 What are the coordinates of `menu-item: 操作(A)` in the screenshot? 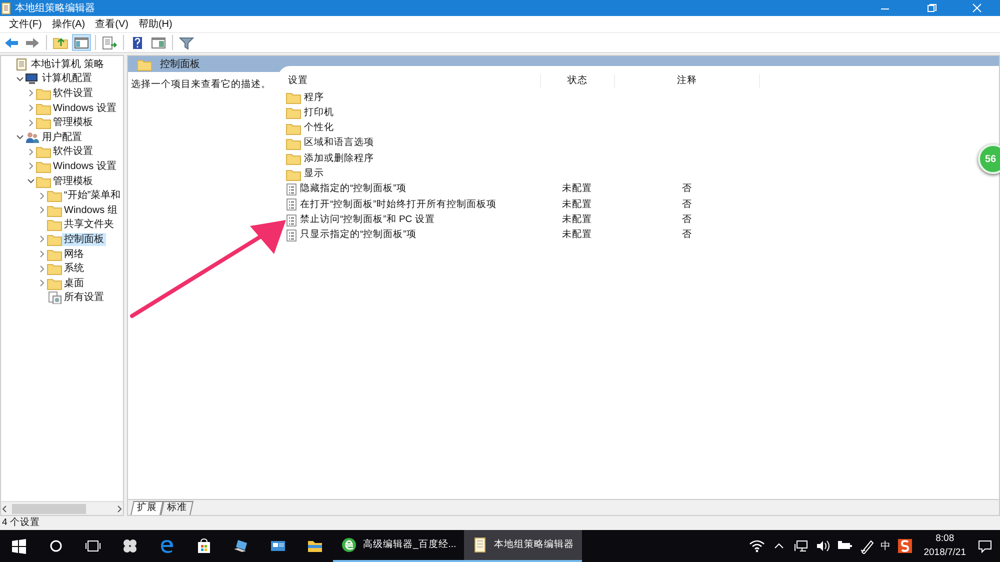 It's located at (68, 24).